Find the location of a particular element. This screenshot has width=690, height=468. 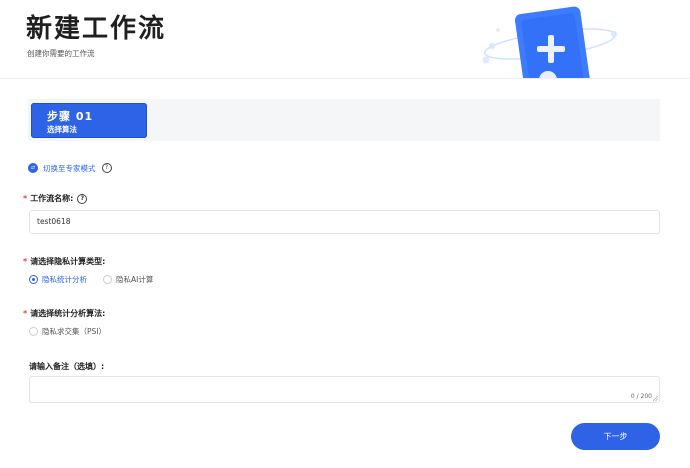

radio-checked-icon is located at coordinates (33, 279).